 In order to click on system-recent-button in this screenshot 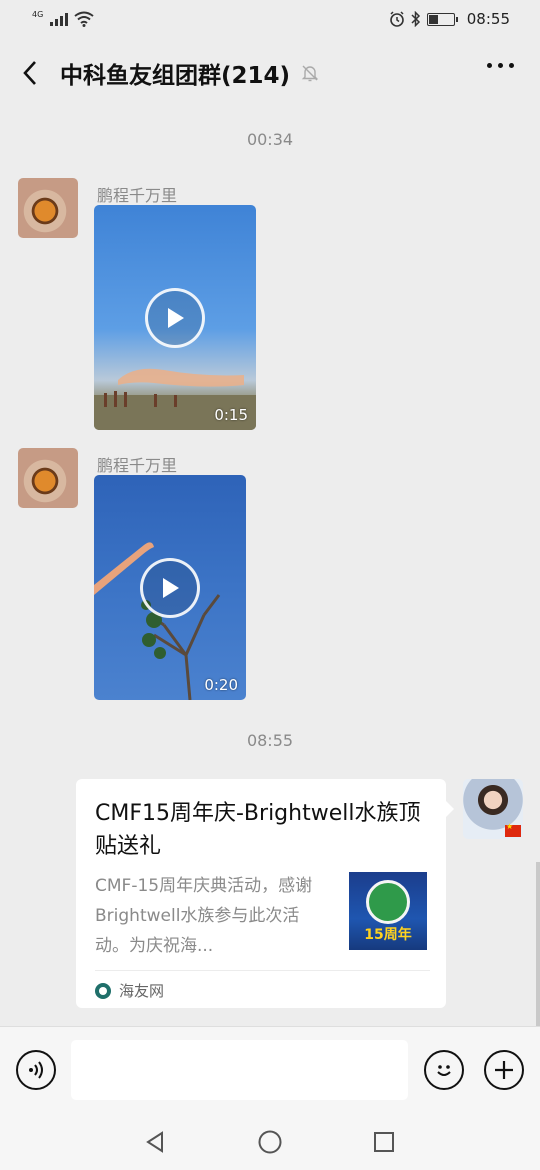, I will do `click(384, 1142)`.